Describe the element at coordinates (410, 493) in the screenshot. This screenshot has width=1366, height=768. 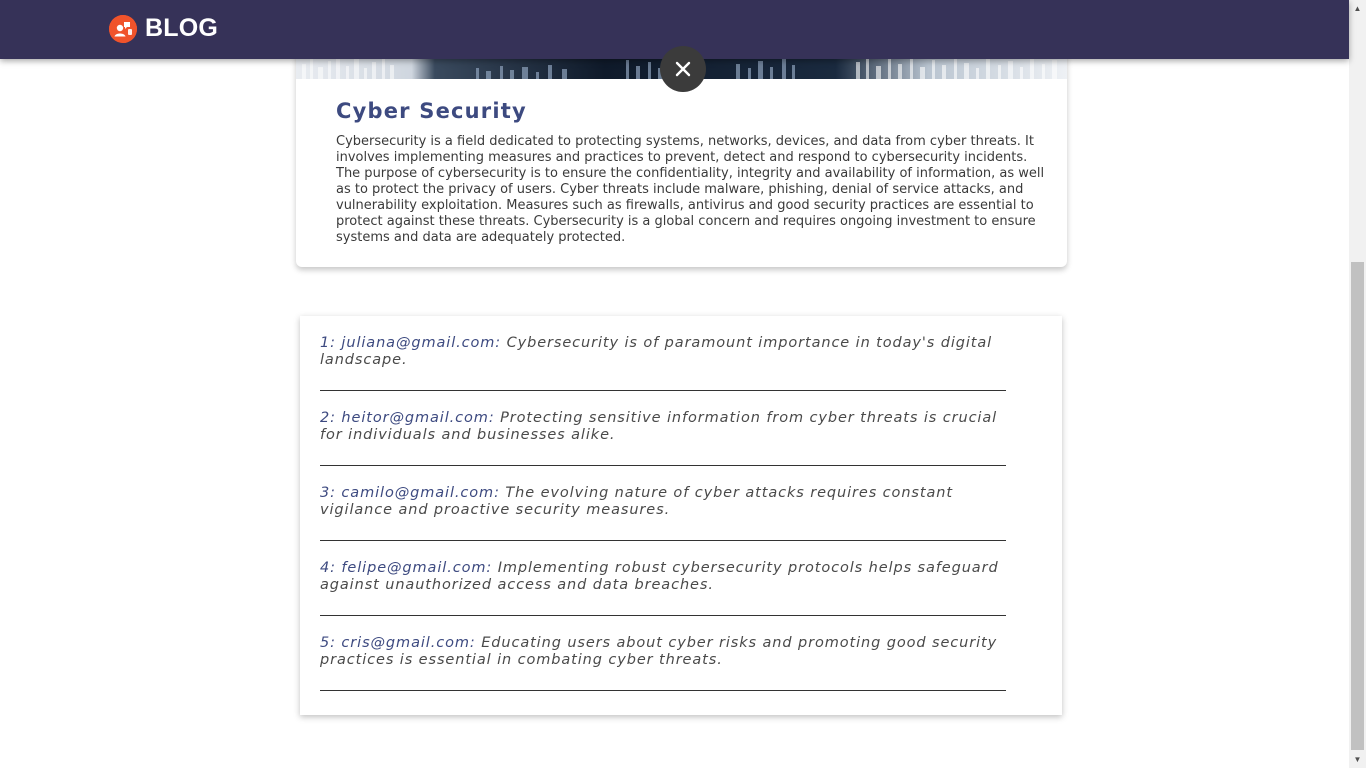
I see `comment-author: 3: camilo@gmail.com:` at that location.